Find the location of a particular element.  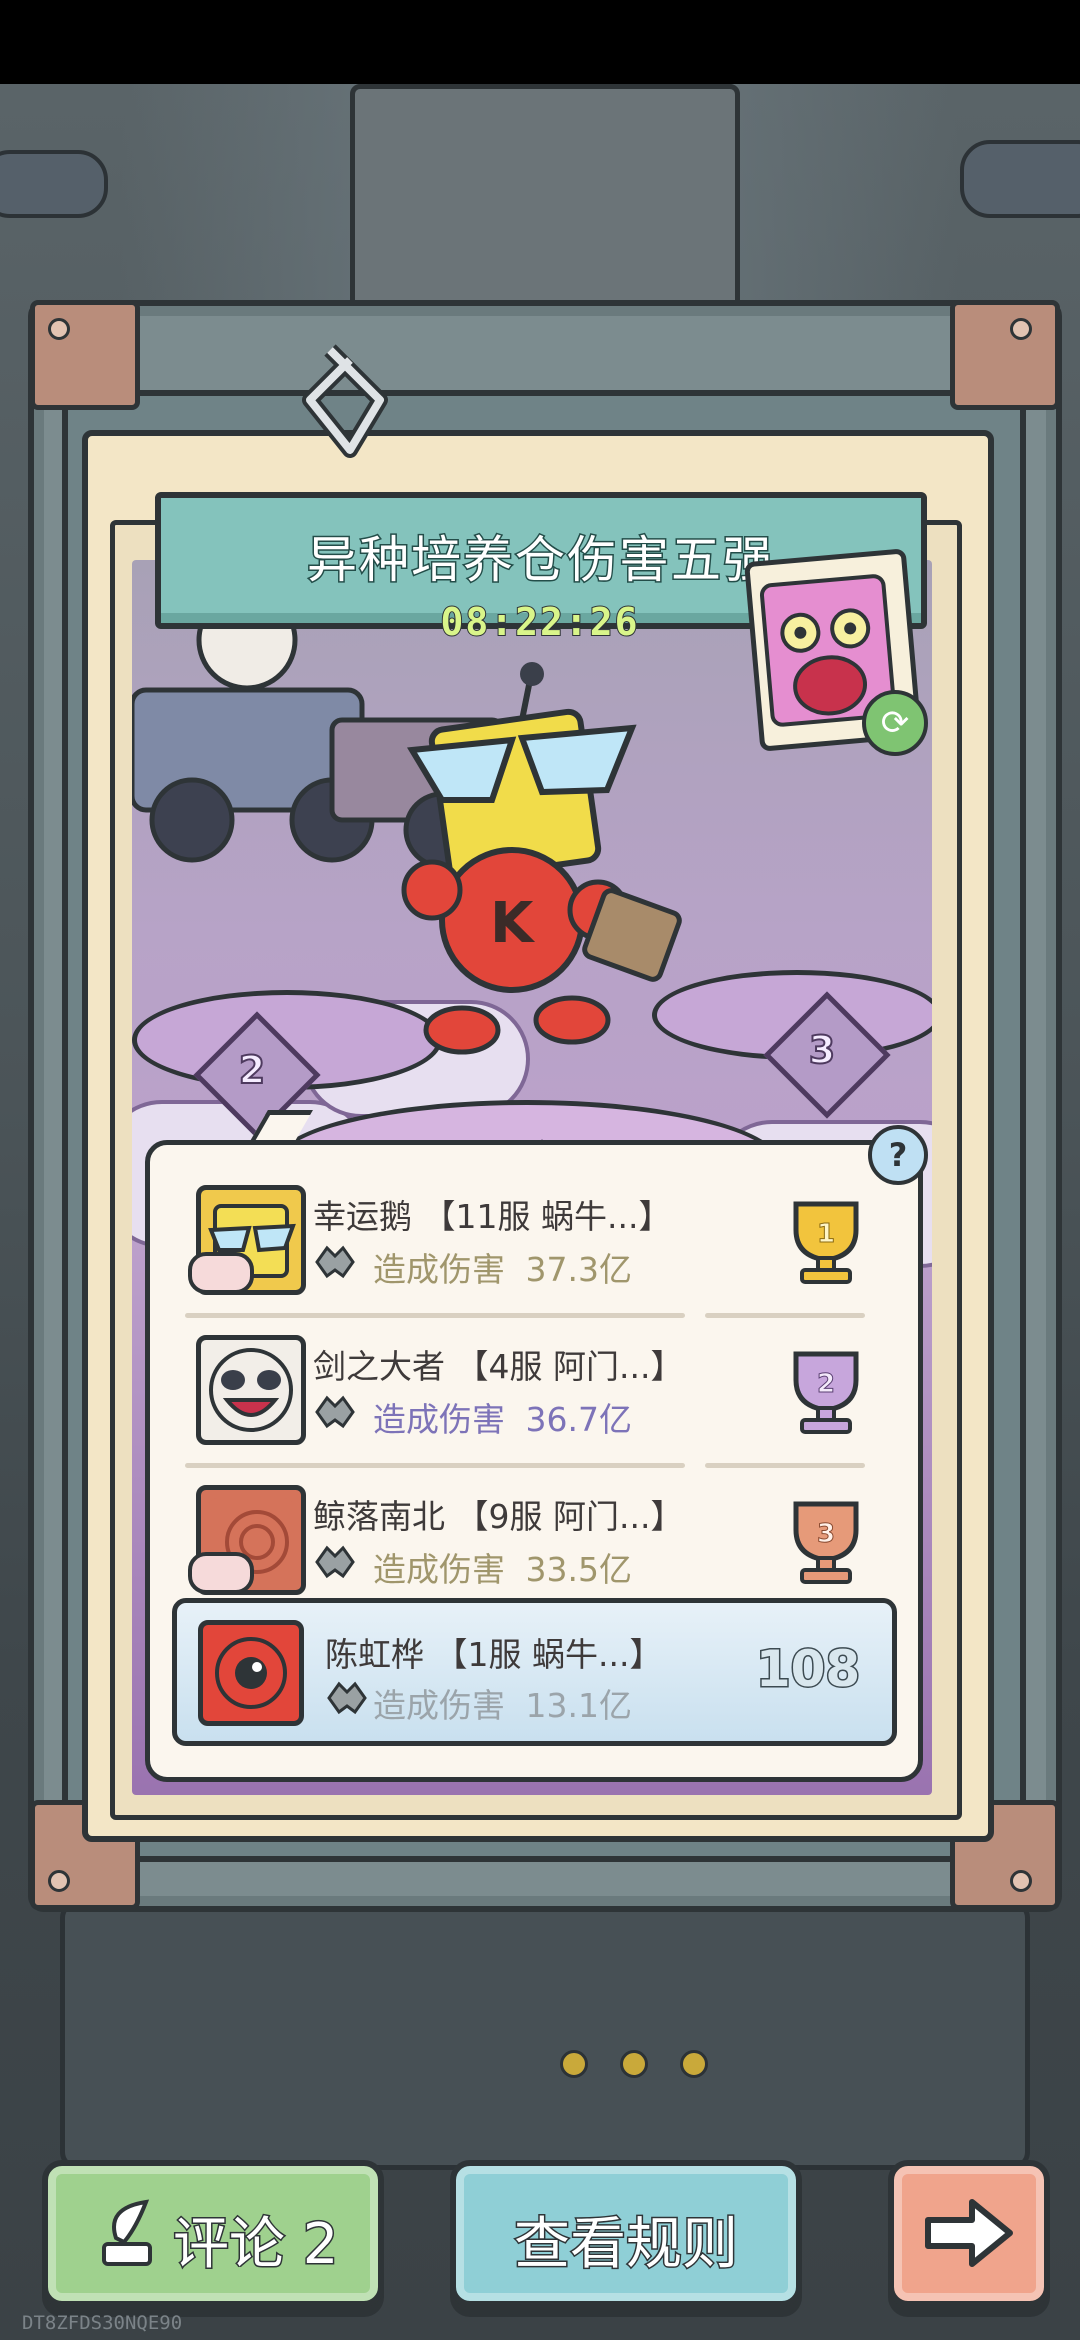

player-name: 鲸落南北 【9服 阿门...】 is located at coordinates (498, 1516).